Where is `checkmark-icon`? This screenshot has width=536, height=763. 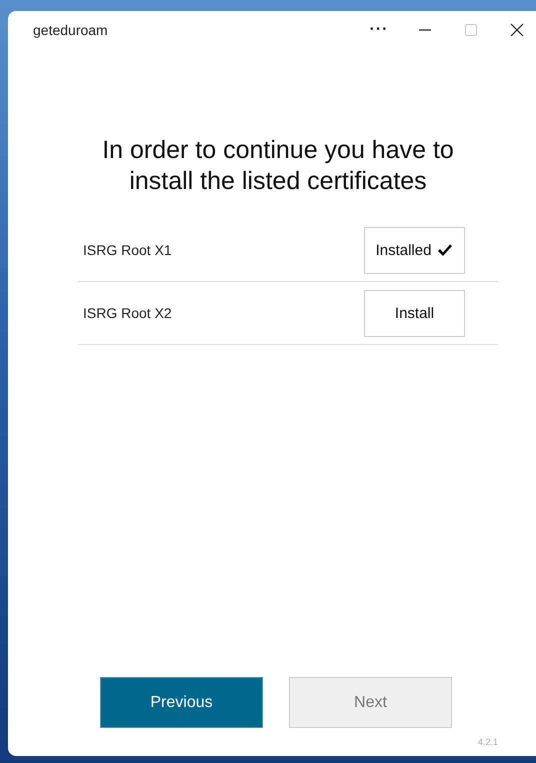 checkmark-icon is located at coordinates (445, 250).